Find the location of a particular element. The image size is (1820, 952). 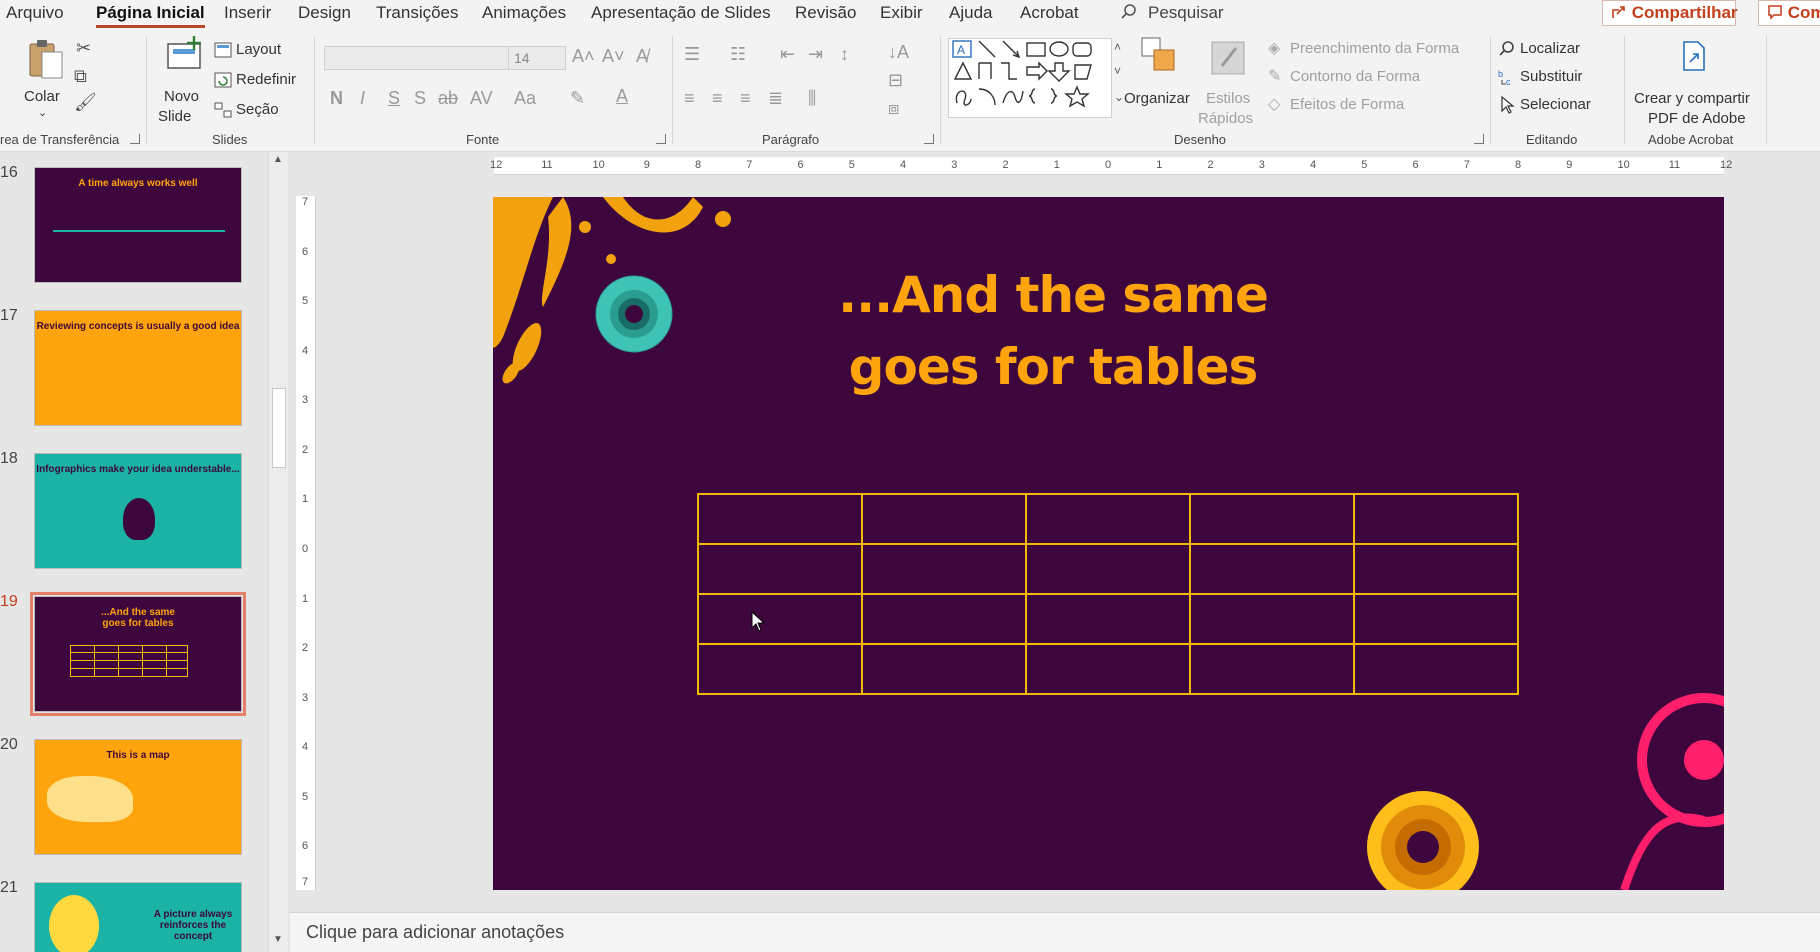

shape-fill-icon: ◈ is located at coordinates (1274, 48).